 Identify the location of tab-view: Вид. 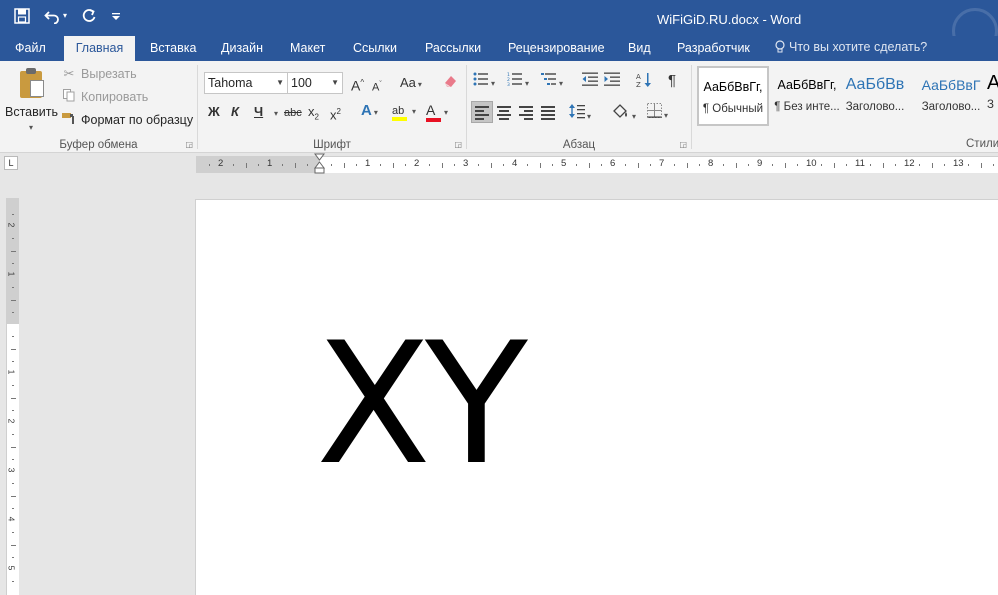
(639, 48).